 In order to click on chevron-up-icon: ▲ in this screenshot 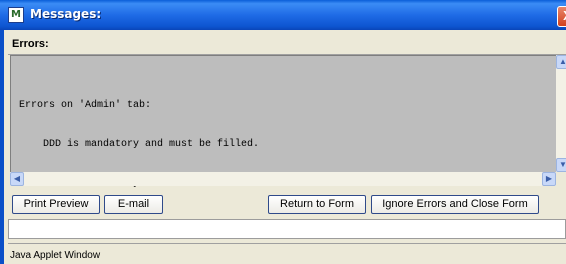, I will do `click(561, 62)`.